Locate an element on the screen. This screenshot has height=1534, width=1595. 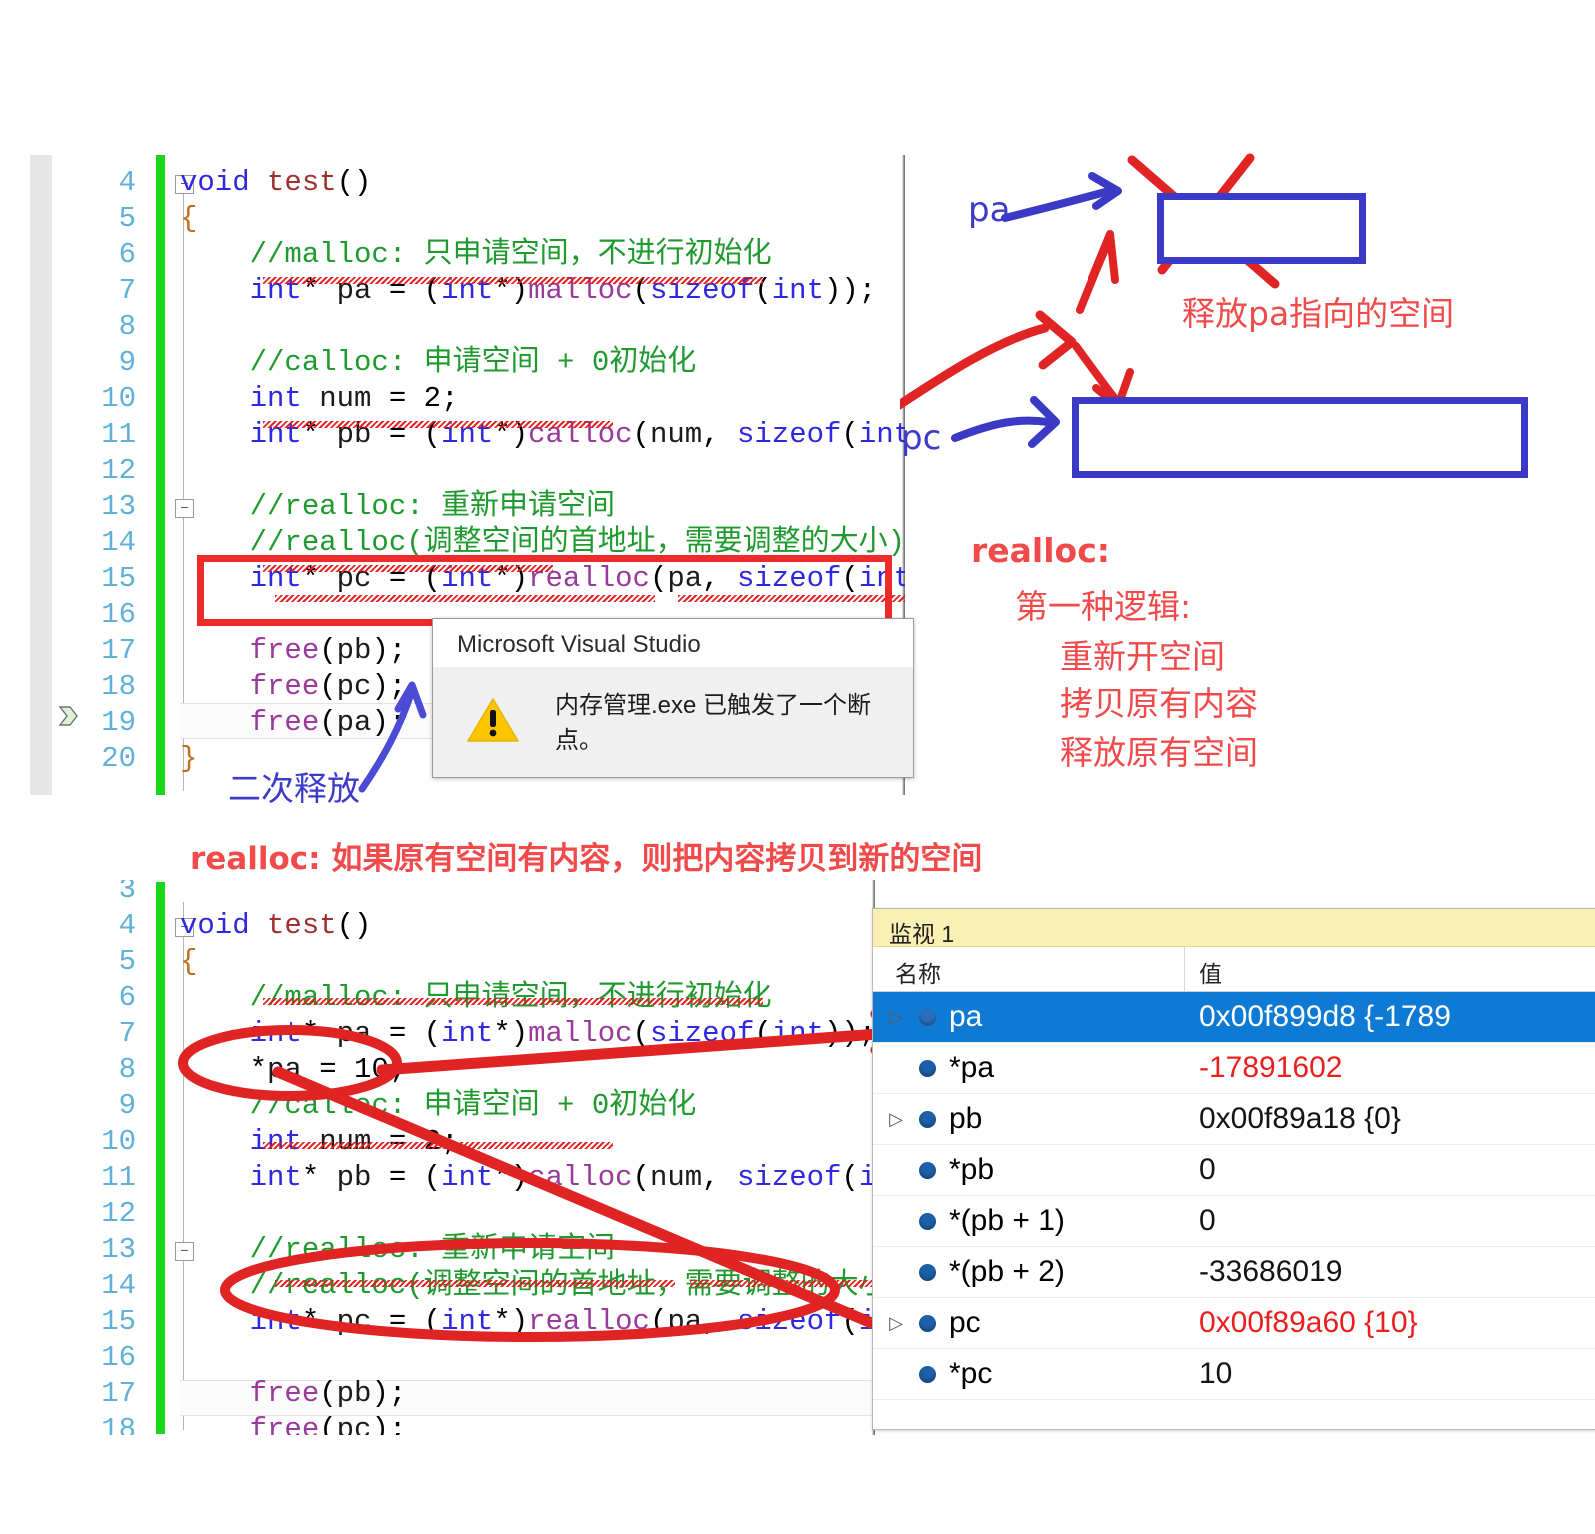
watch-expression: pc is located at coordinates (965, 1322).